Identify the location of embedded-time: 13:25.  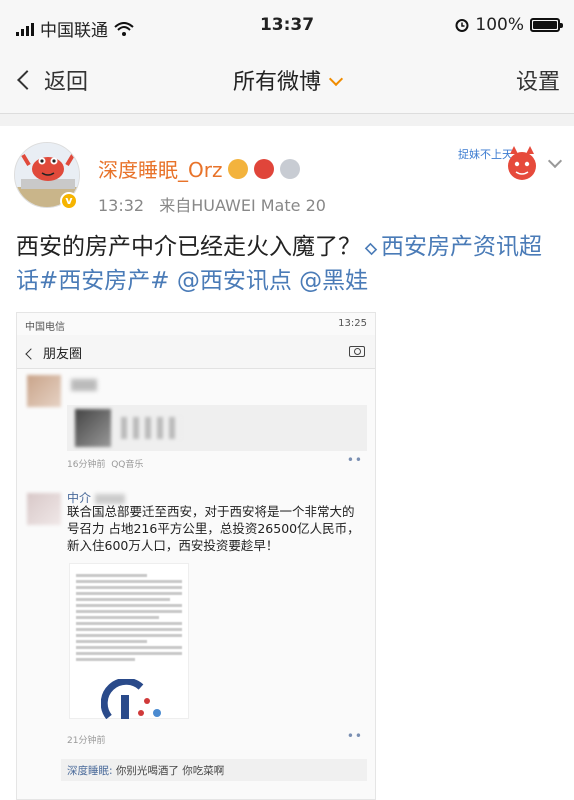
(352, 323).